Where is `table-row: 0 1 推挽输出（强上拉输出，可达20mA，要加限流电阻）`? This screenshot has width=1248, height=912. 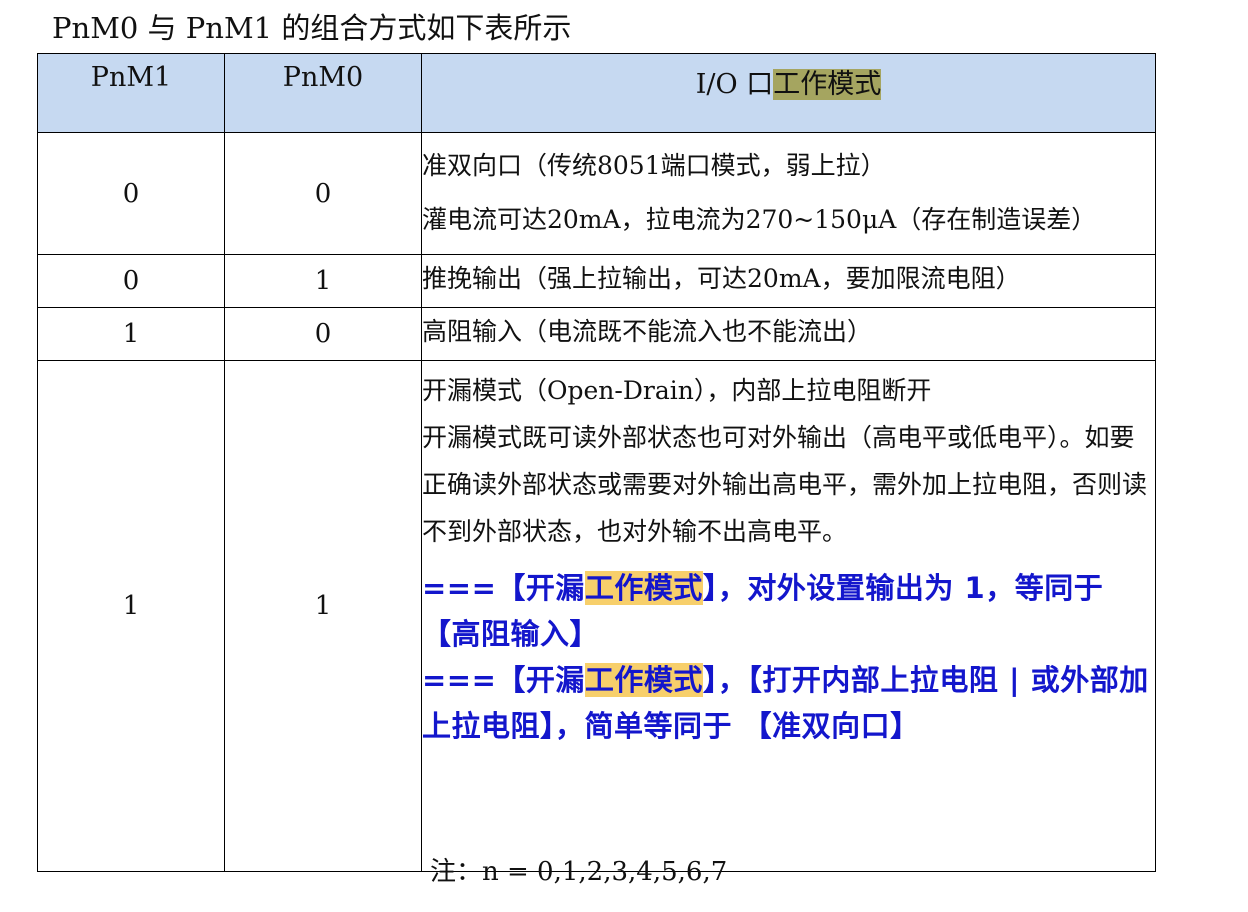 table-row: 0 1 推挽输出（强上拉输出，可达20mA，要加限流电阻） is located at coordinates (596, 281).